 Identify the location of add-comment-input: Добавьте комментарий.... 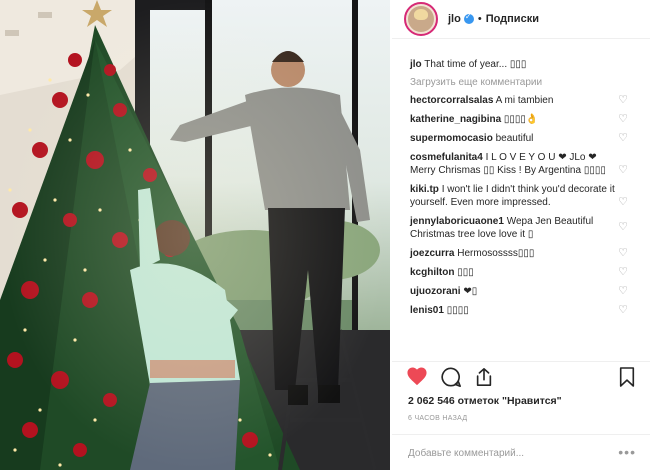
(466, 453).